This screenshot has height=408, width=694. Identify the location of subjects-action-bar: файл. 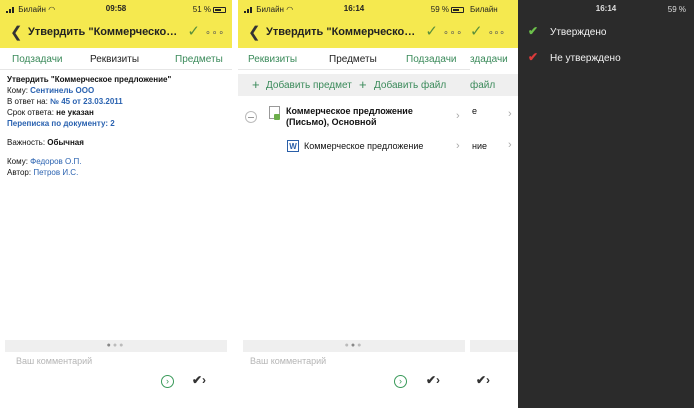
(494, 85).